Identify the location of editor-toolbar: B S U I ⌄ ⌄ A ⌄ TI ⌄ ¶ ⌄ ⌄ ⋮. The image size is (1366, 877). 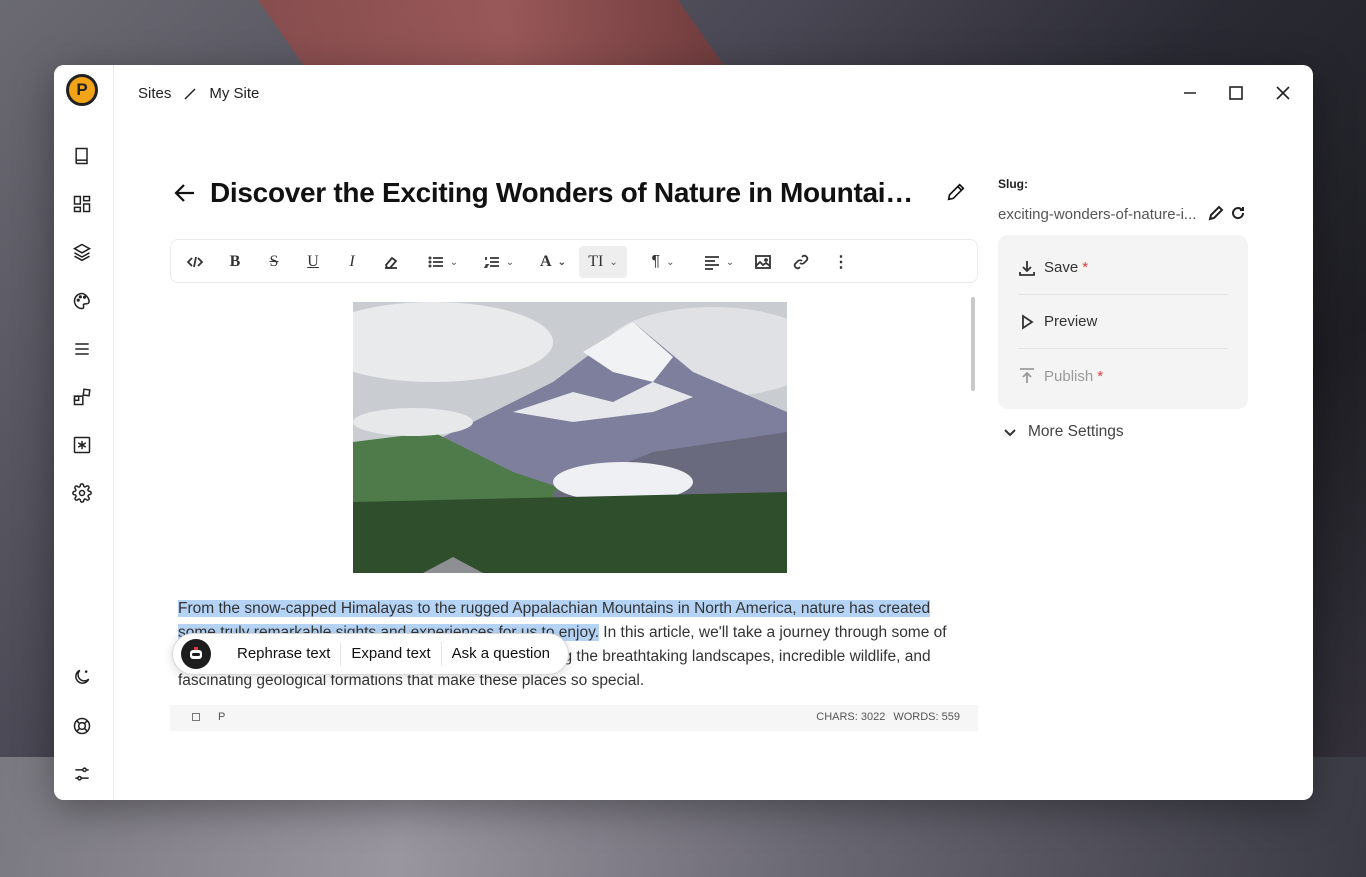
(574, 261).